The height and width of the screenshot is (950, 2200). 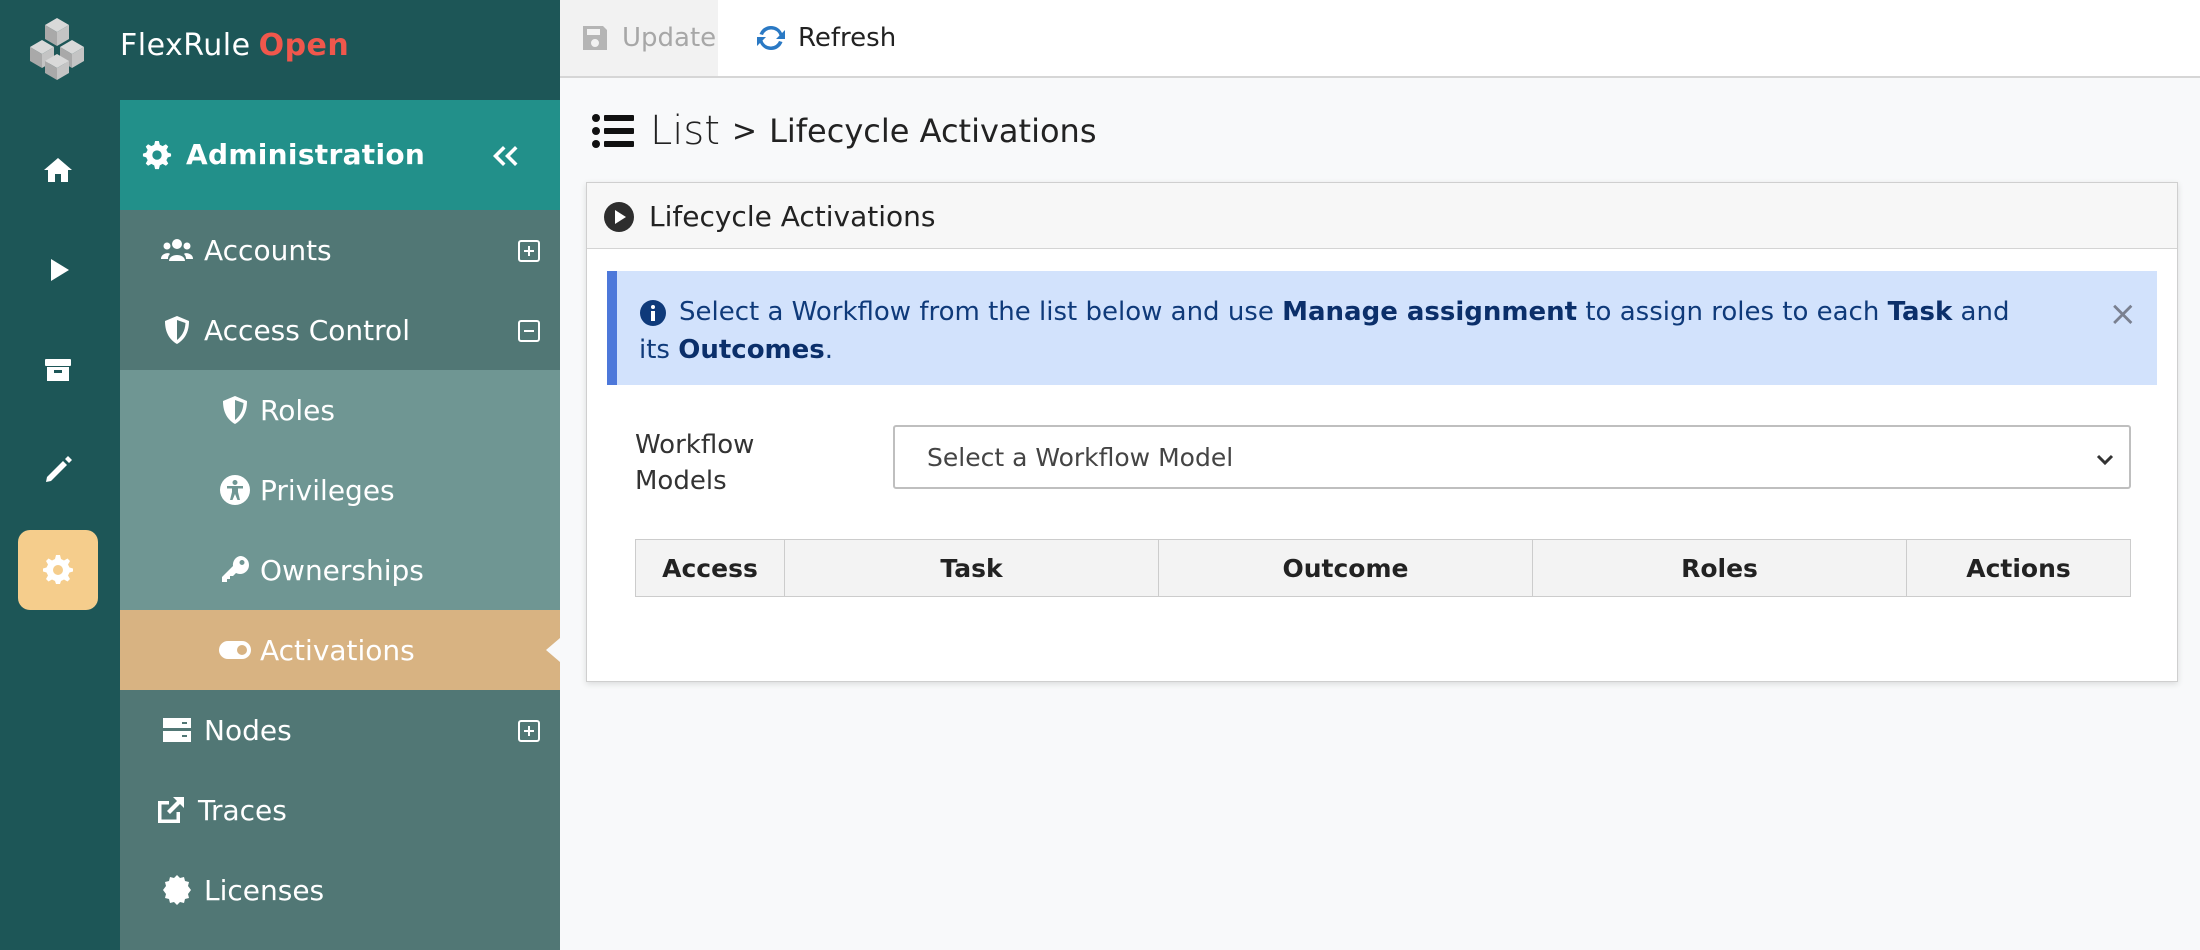 I want to click on sidebar-item-label: Roles, so click(x=297, y=410).